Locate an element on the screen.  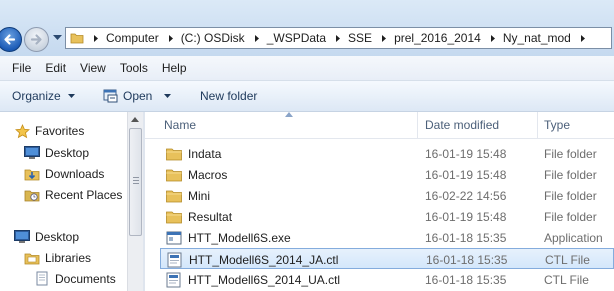
back-arrow-icon is located at coordinates (10, 39).